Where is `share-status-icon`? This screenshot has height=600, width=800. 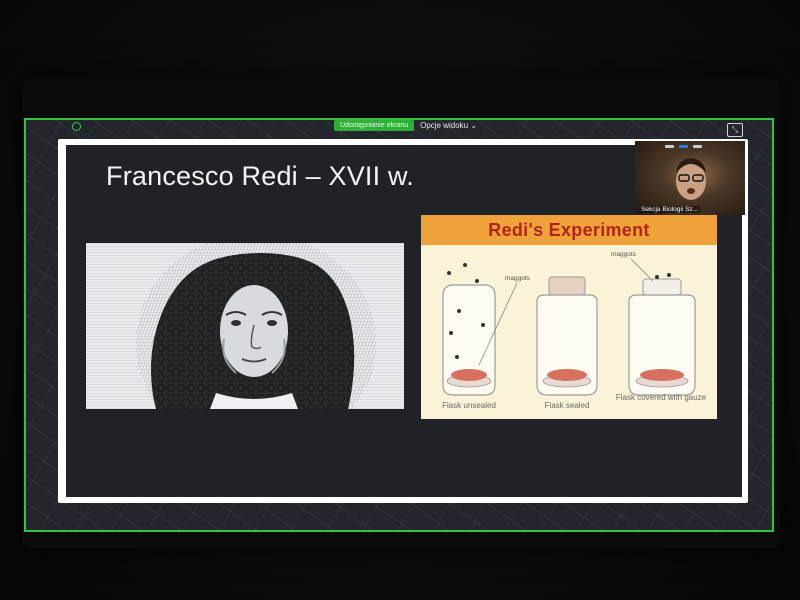 share-status-icon is located at coordinates (76, 126).